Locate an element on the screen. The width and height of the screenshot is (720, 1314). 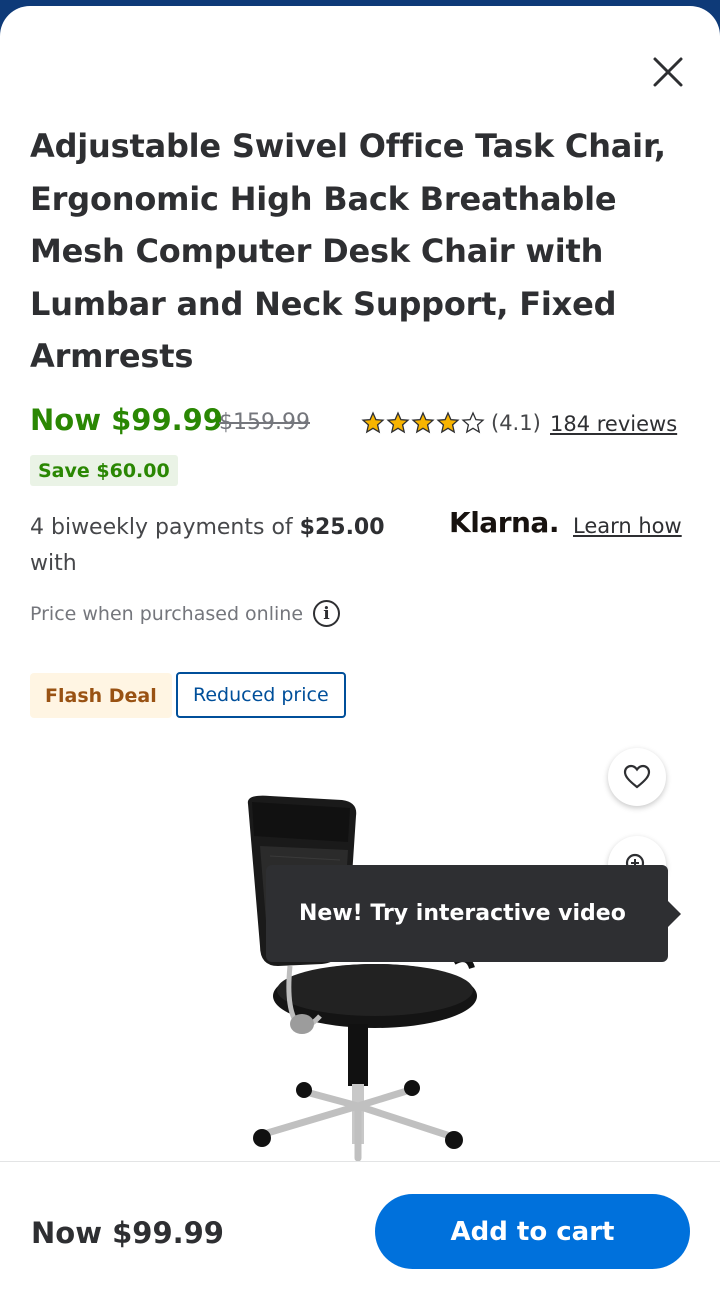
original-price: $159.99 is located at coordinates (264, 422).